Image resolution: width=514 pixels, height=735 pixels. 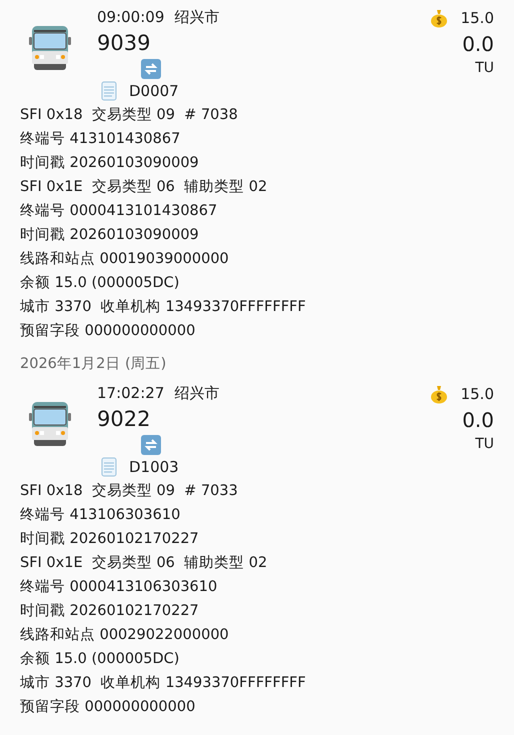 What do you see at coordinates (124, 43) in the screenshot?
I see `route-number: 9039` at bounding box center [124, 43].